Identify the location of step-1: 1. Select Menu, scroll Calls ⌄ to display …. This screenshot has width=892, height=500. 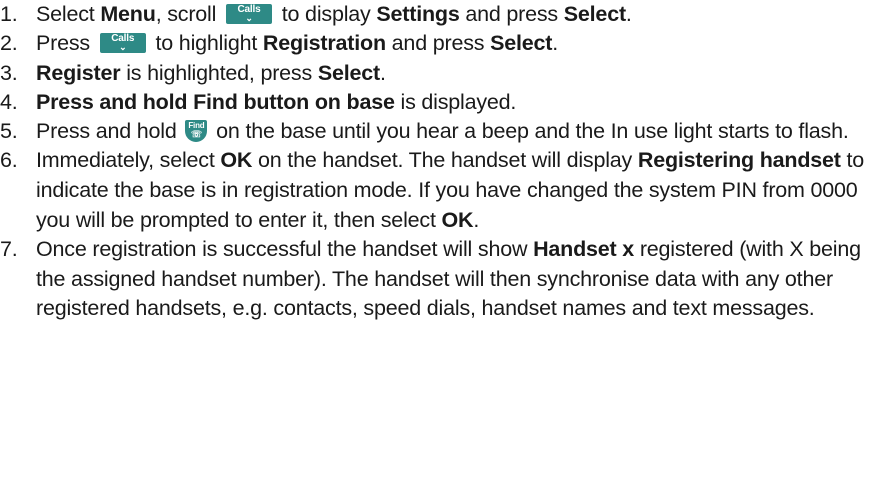
(443, 14).